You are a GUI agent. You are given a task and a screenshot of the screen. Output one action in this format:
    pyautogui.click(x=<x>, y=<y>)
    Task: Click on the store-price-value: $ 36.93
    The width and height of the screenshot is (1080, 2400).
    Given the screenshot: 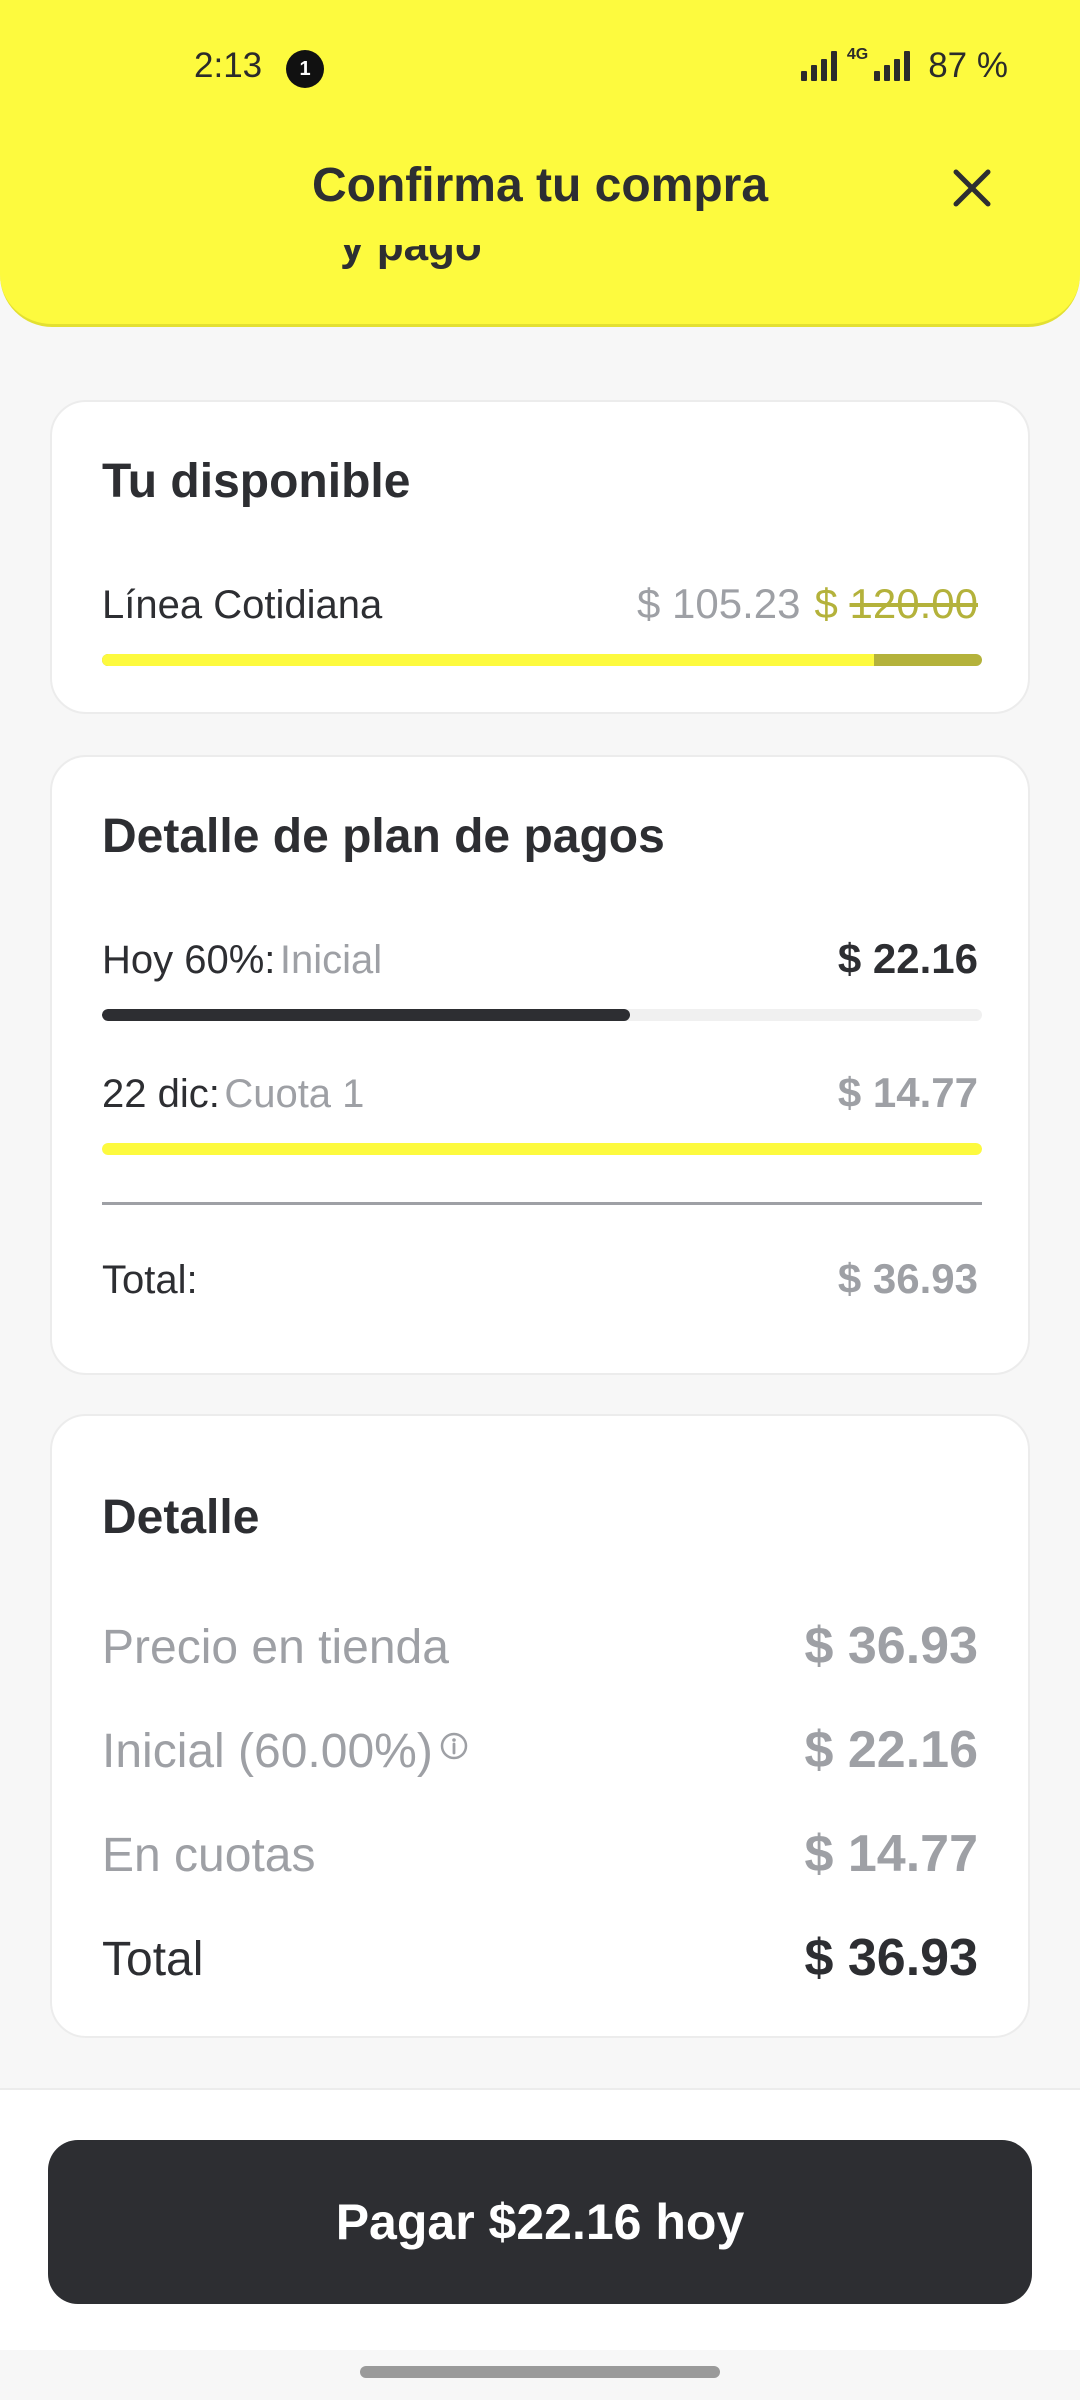 What is the action you would take?
    pyautogui.click(x=891, y=1646)
    